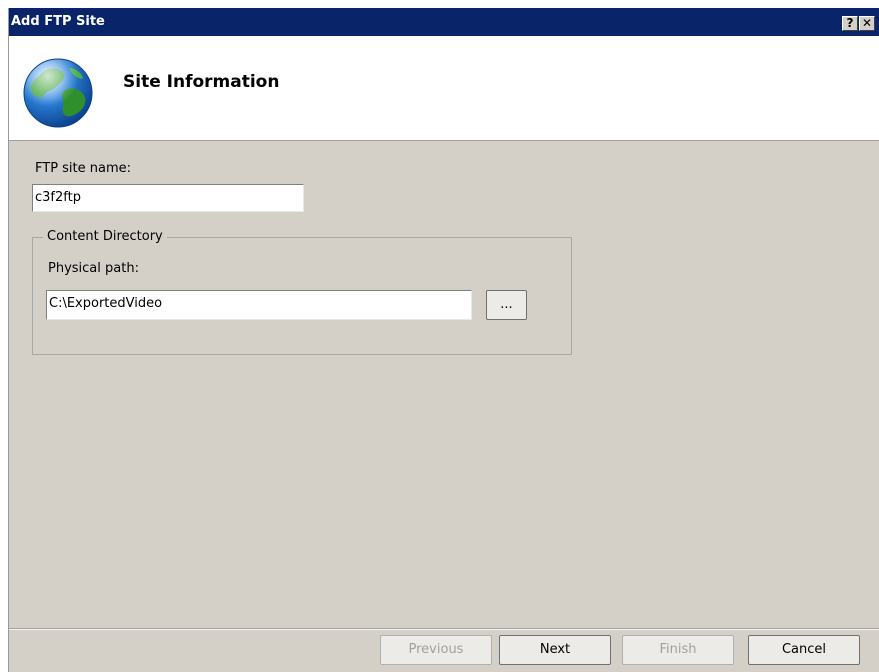 Image resolution: width=879 pixels, height=672 pixels. I want to click on window-title: Add FTP Site, so click(58, 21).